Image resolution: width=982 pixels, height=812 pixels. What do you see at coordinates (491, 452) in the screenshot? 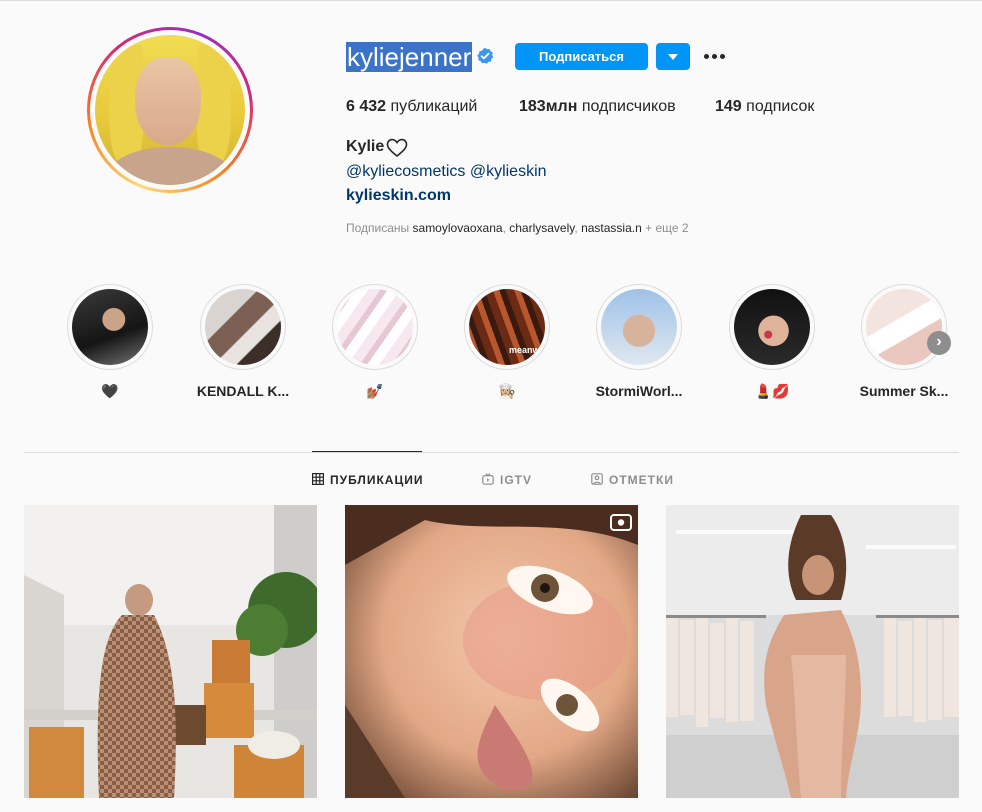
I see `tabs-divider` at bounding box center [491, 452].